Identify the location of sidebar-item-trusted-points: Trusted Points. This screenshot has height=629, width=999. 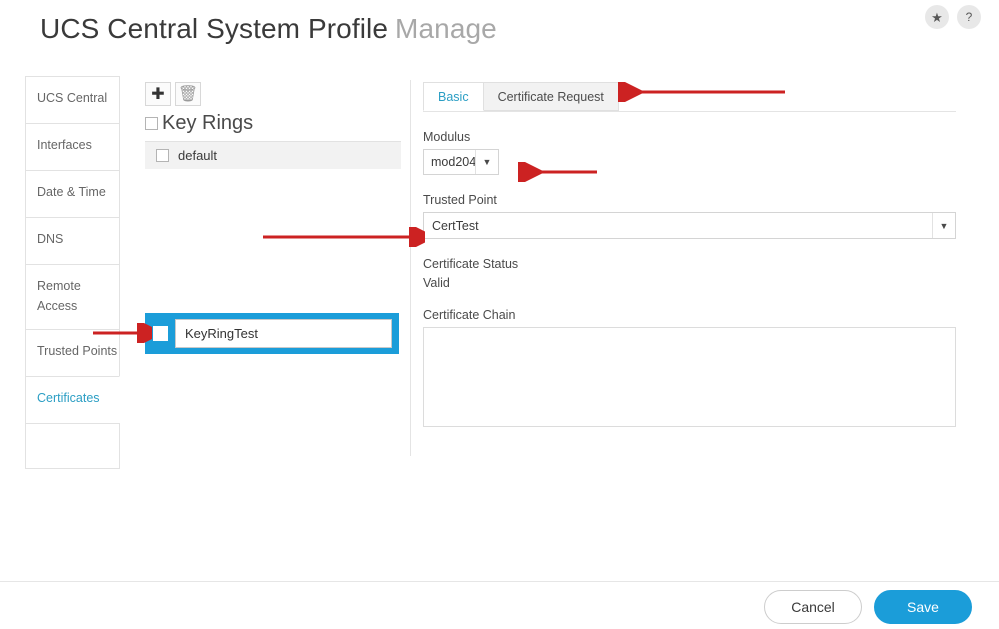
(72, 352).